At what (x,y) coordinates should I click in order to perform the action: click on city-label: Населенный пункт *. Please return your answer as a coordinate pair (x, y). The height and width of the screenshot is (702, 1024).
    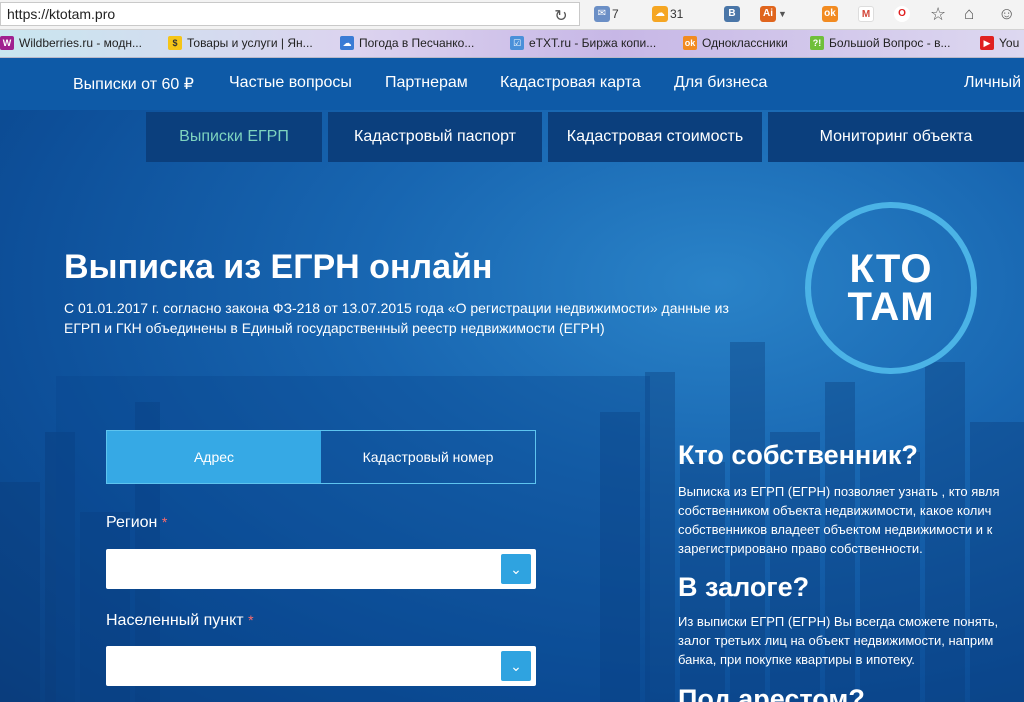
    Looking at the image, I should click on (180, 620).